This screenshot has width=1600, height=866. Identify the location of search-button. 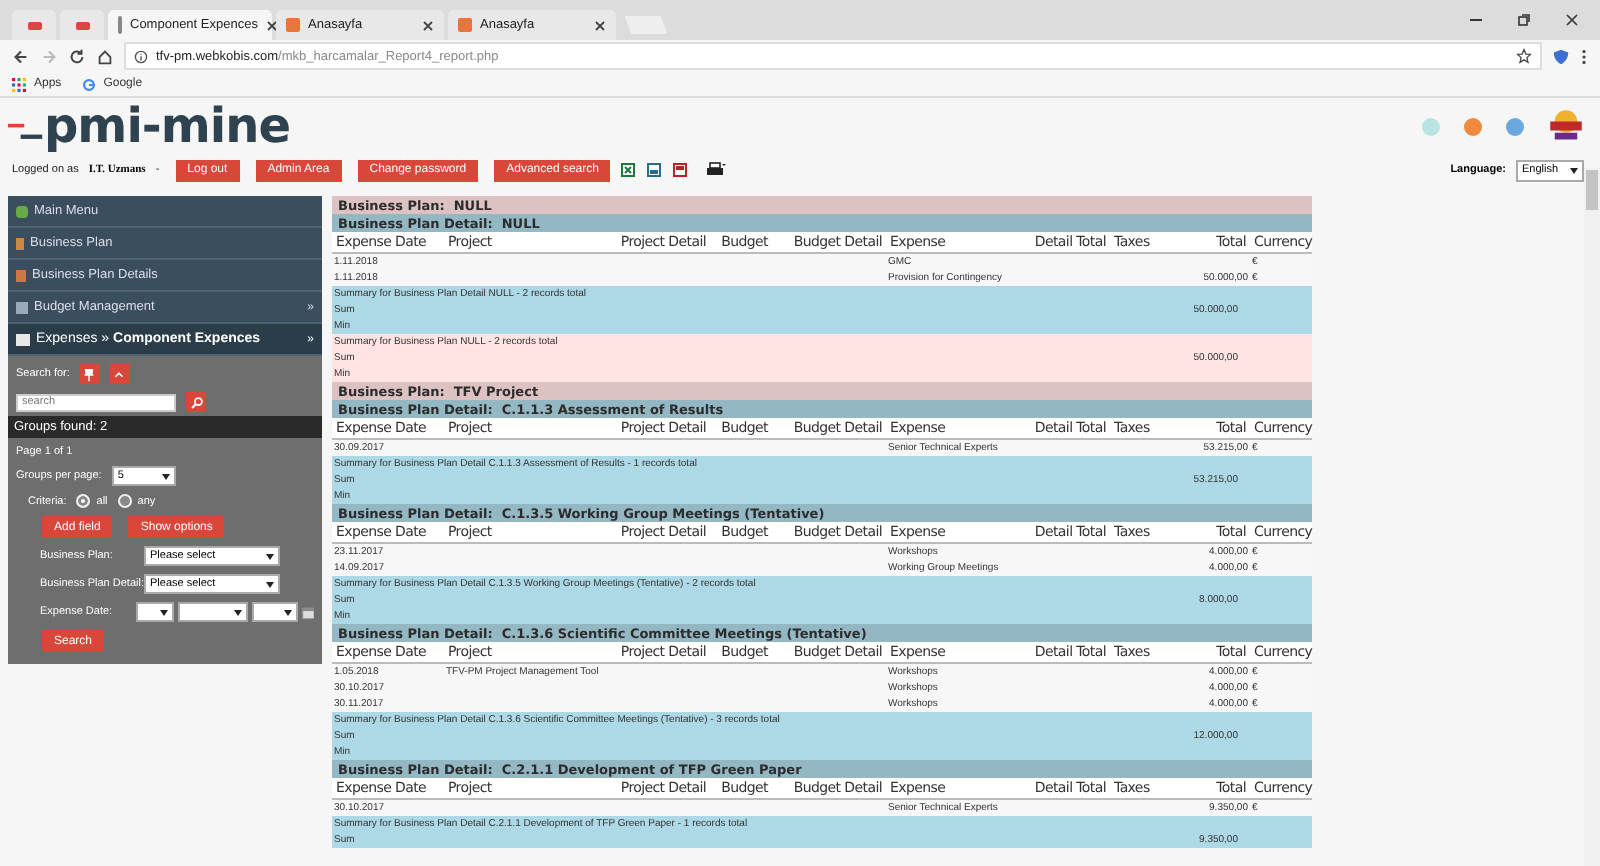
(196, 402).